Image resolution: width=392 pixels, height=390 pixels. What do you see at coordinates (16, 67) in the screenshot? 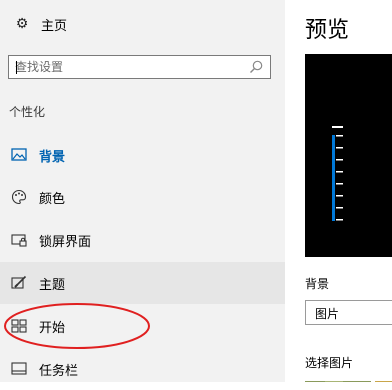
I see `text-caret` at bounding box center [16, 67].